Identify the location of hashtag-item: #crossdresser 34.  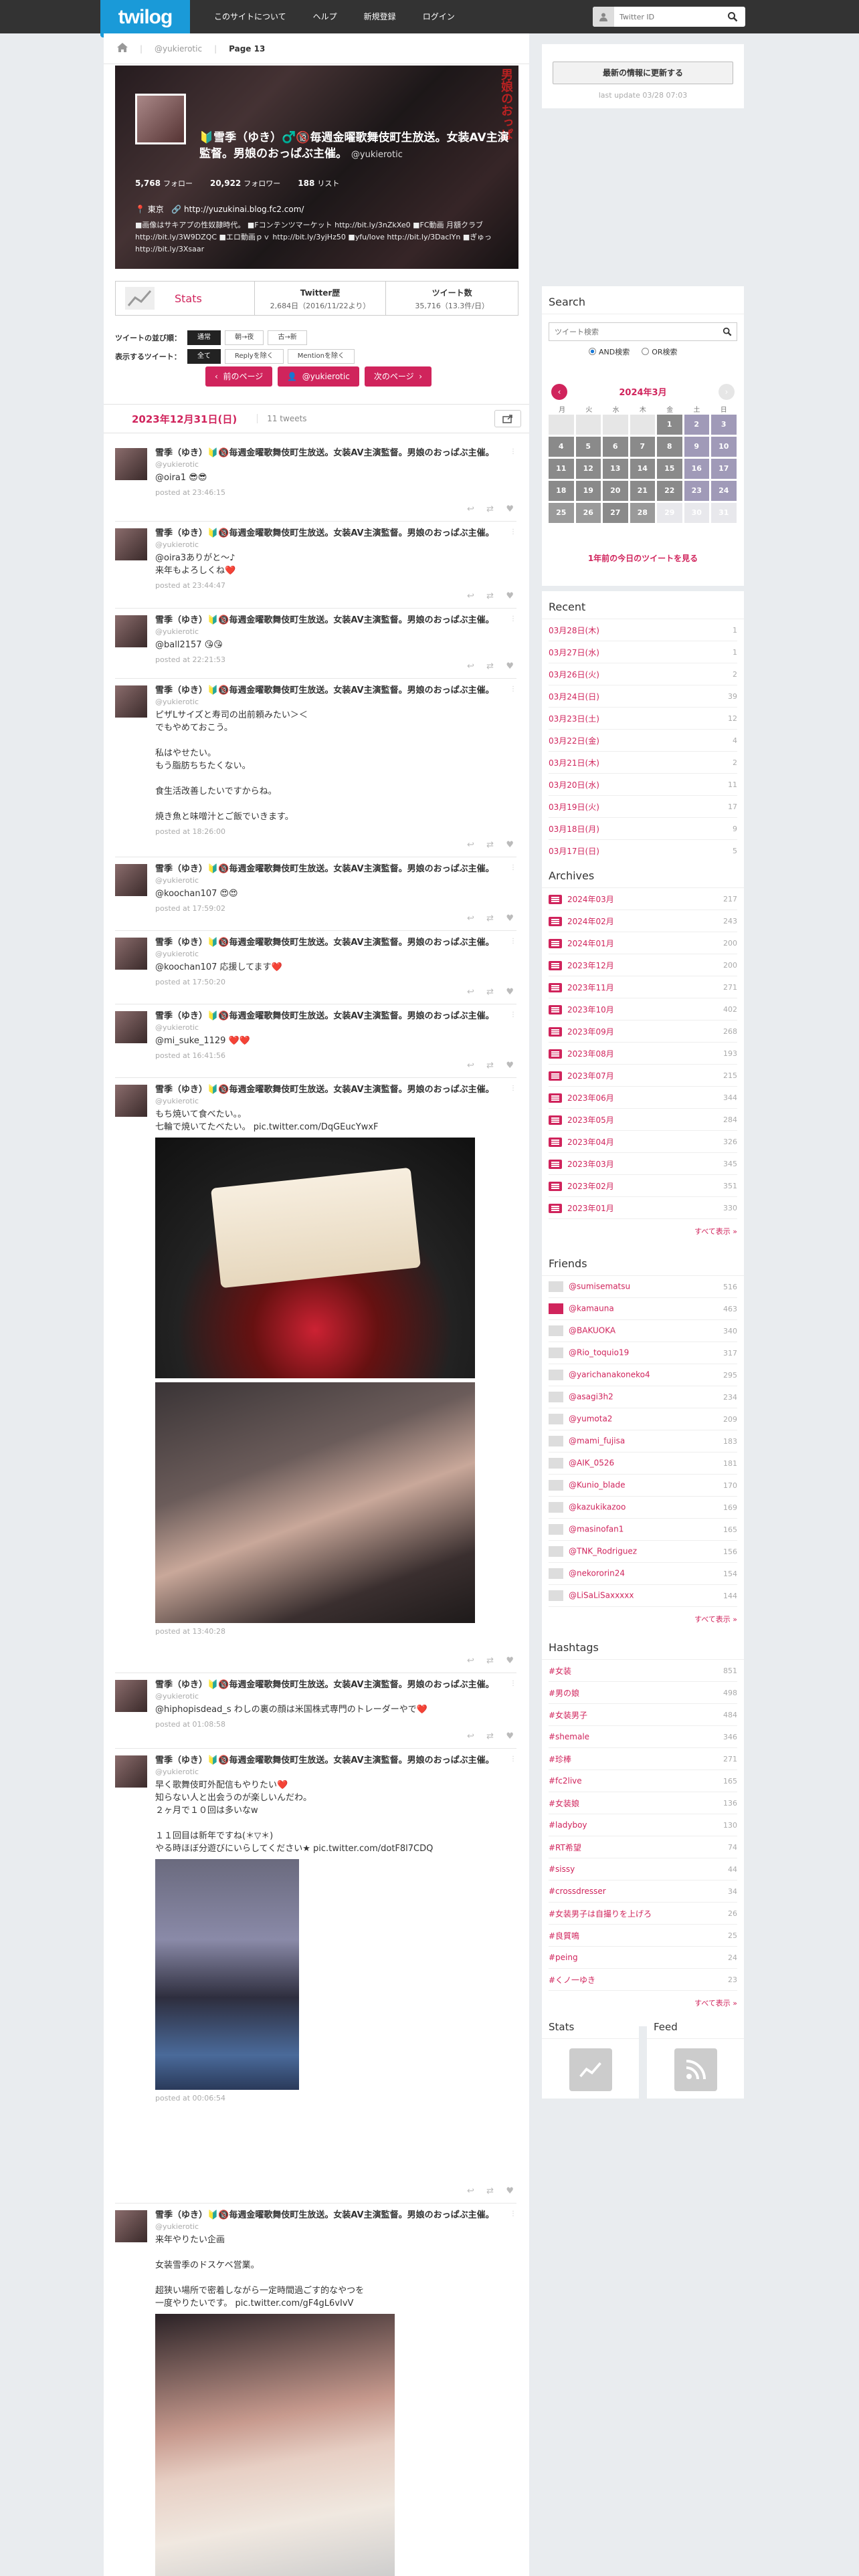
(643, 1892).